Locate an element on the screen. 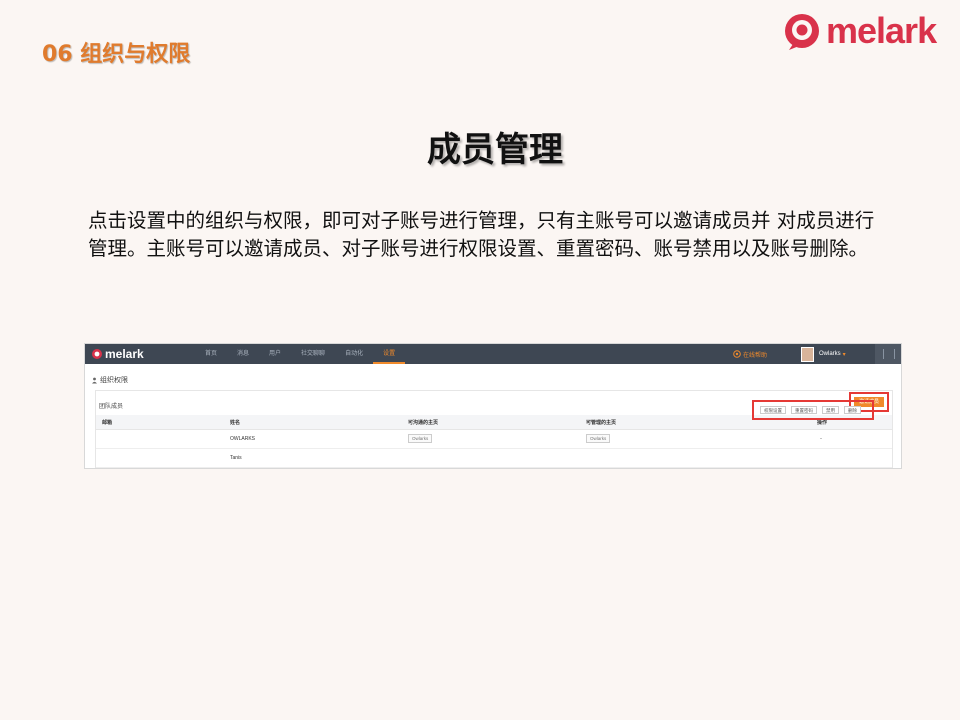  user-menu: Owlarks ▾ is located at coordinates (823, 354).